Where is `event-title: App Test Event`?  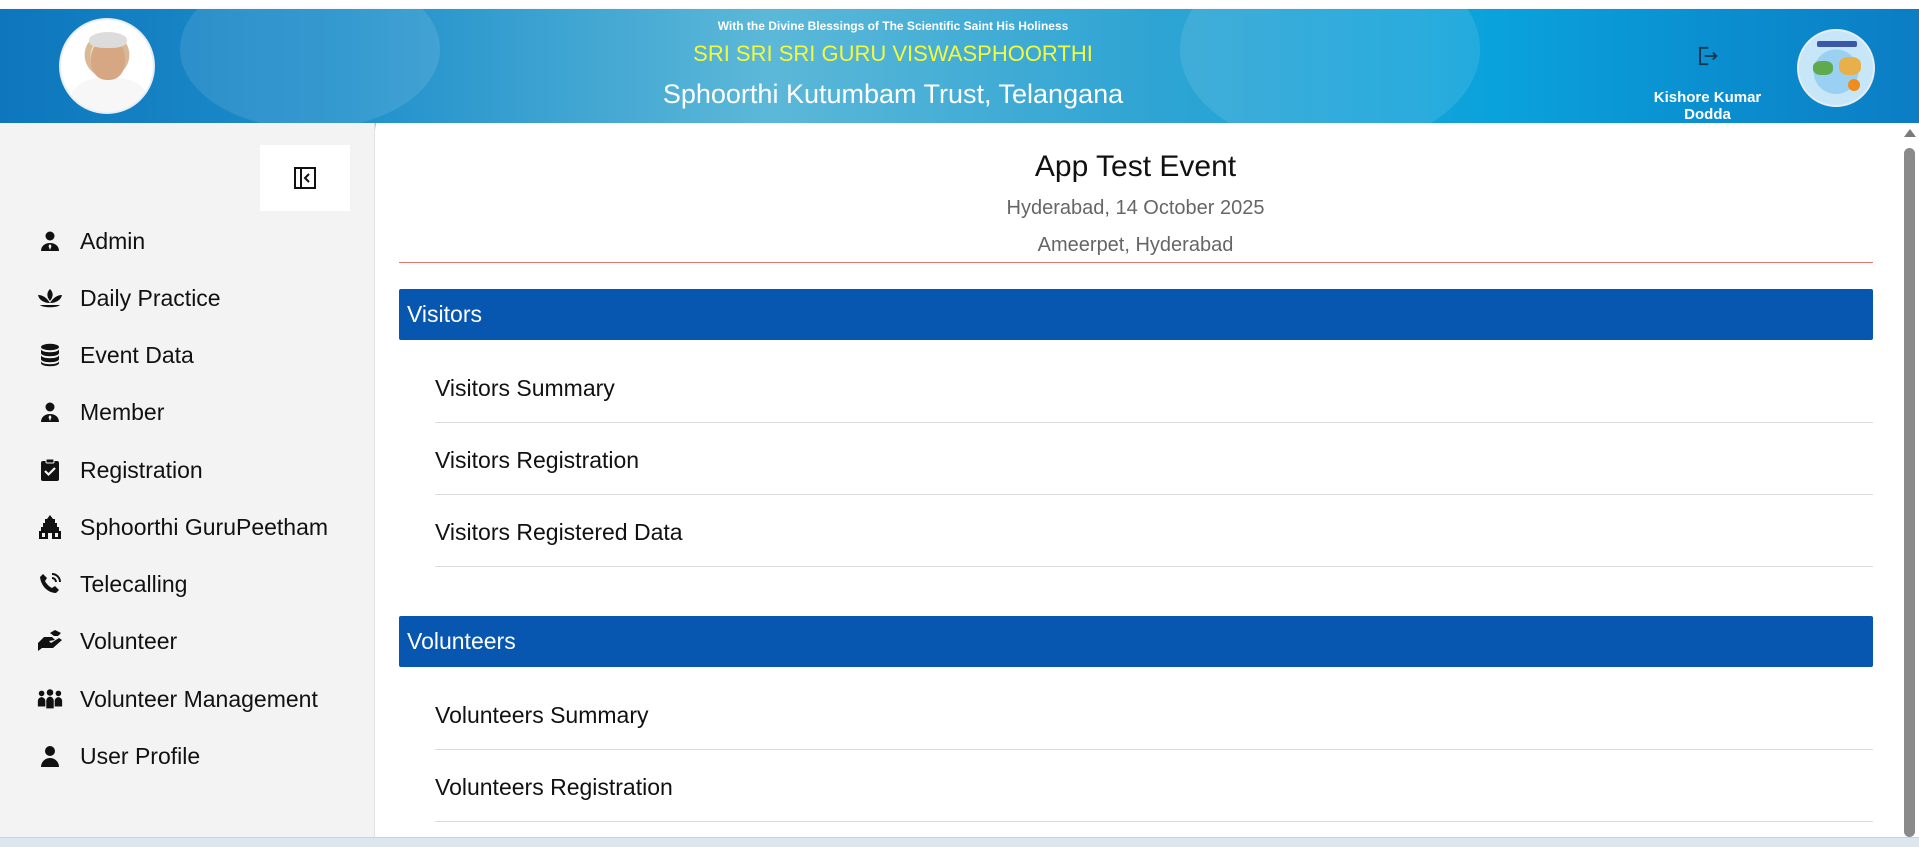 event-title: App Test Event is located at coordinates (1135, 166).